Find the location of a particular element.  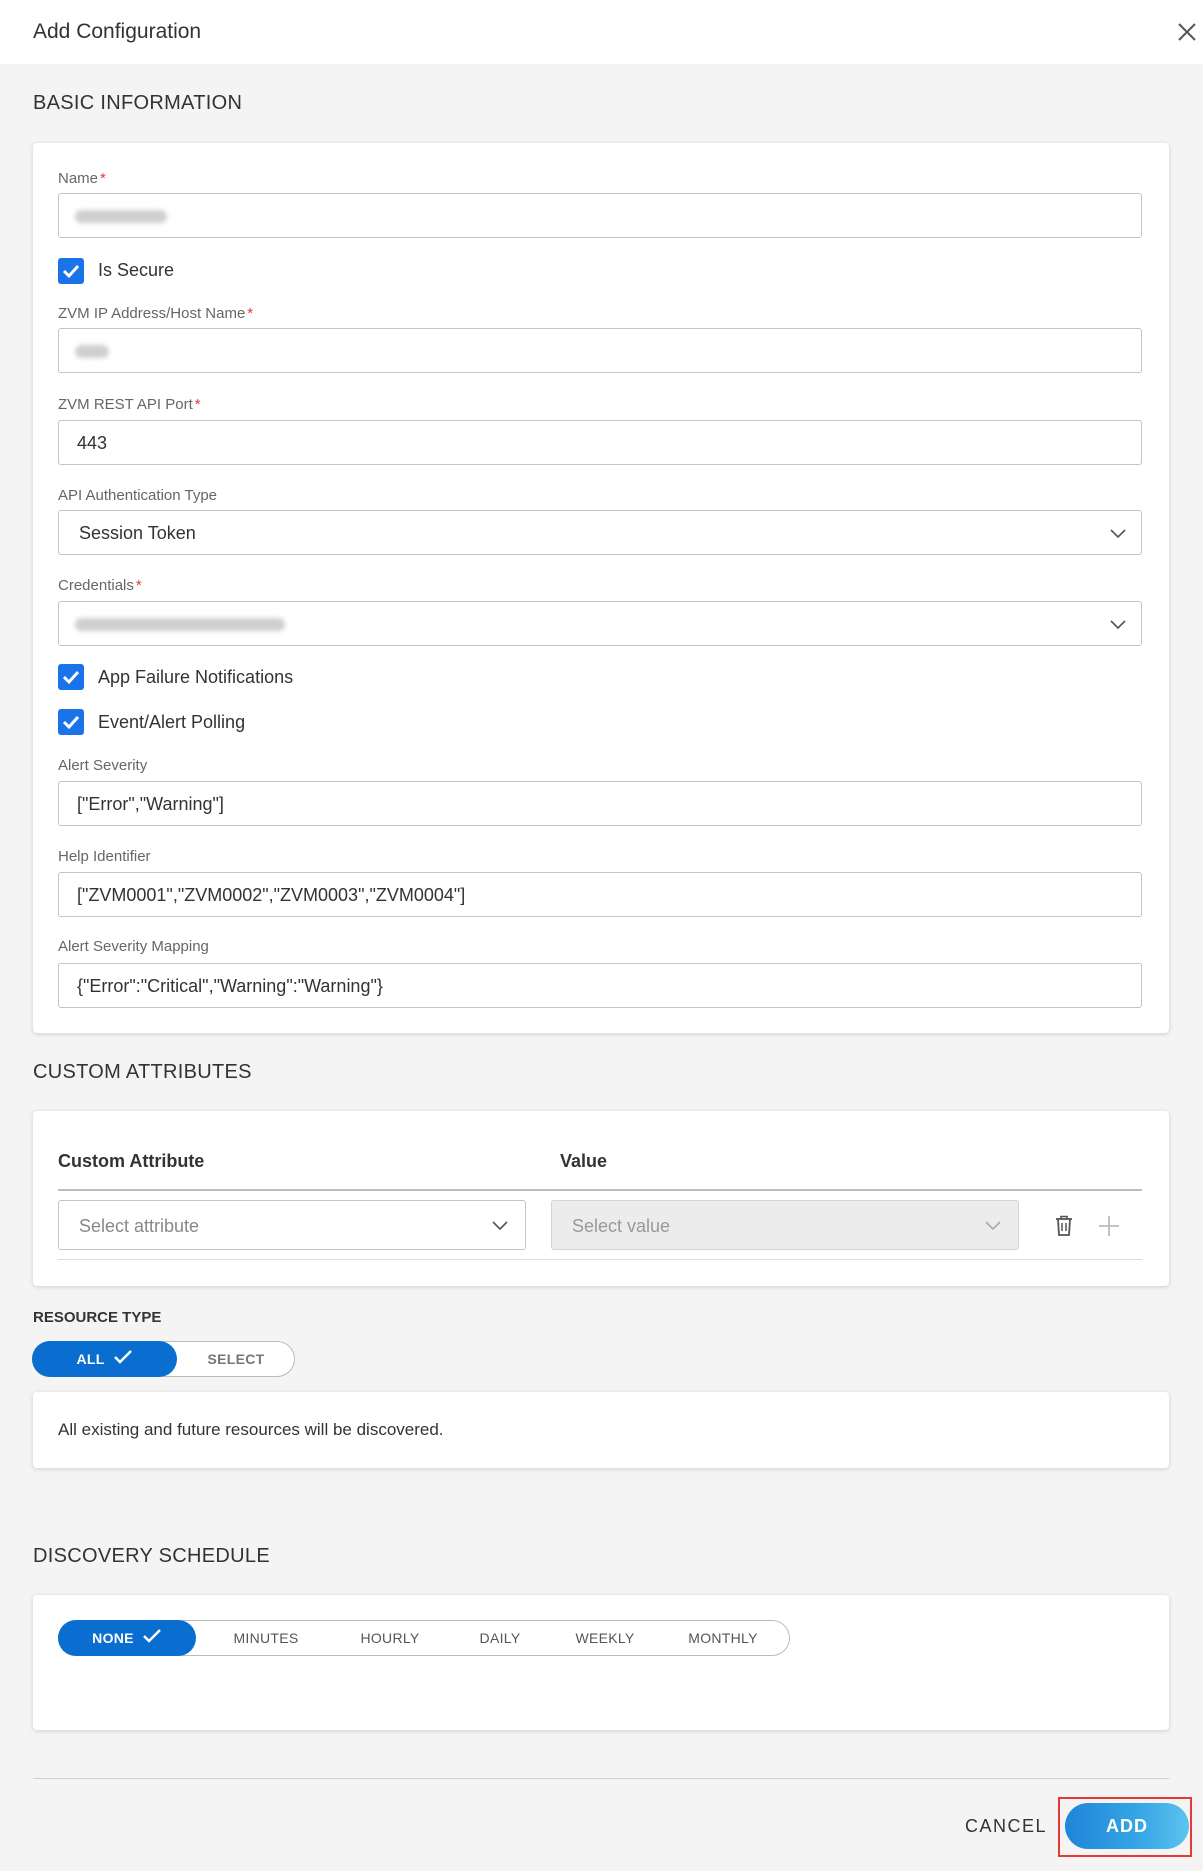

name-input is located at coordinates (600, 215).